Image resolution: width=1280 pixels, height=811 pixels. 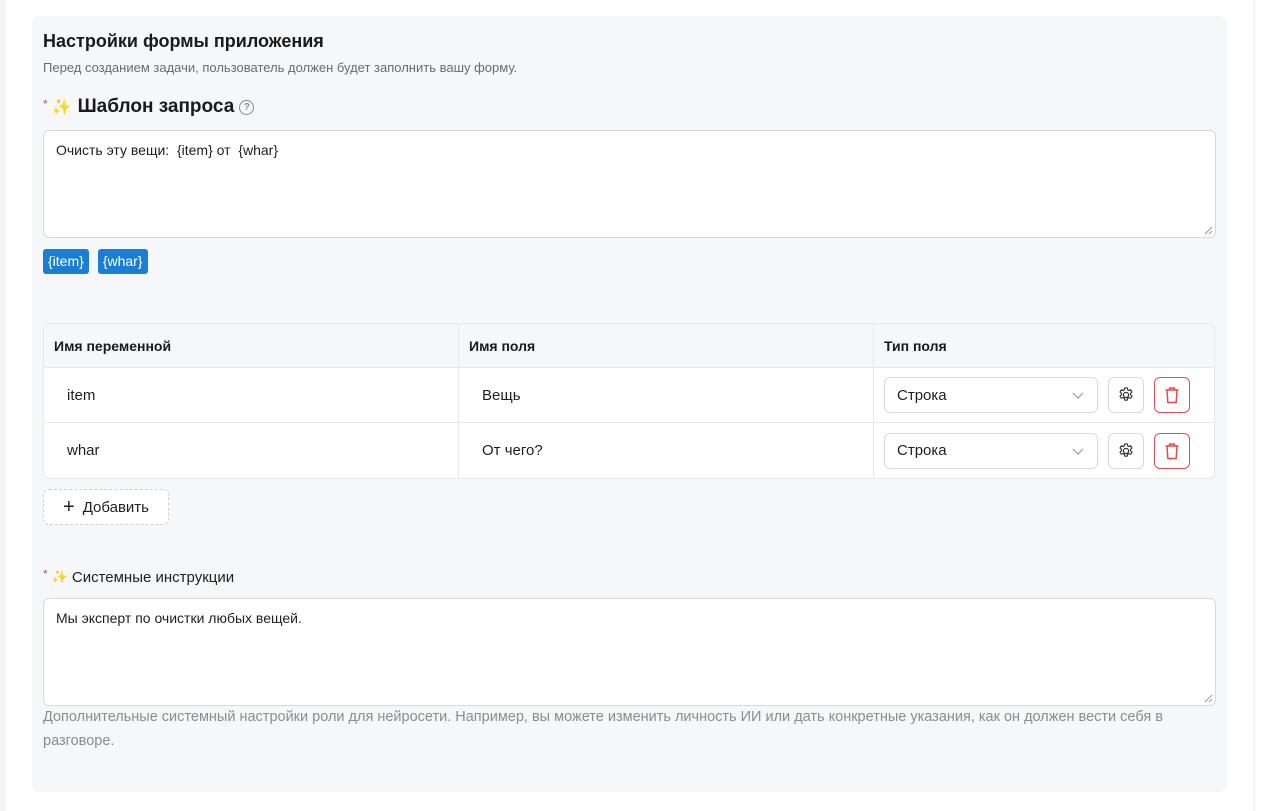 What do you see at coordinates (69, 507) in the screenshot?
I see `plus-icon: +` at bounding box center [69, 507].